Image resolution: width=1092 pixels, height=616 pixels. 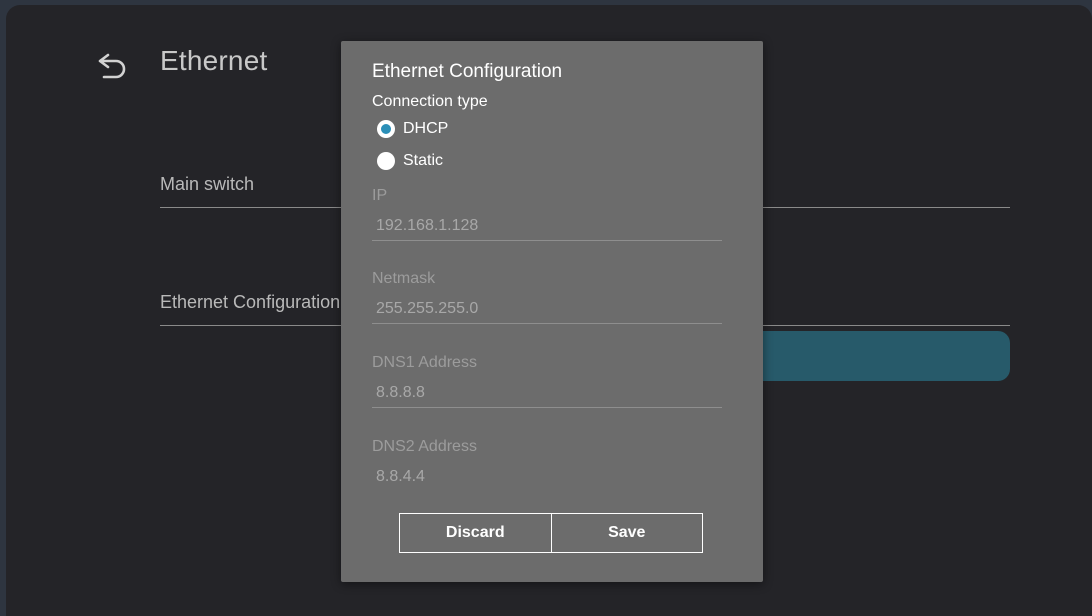 What do you see at coordinates (547, 226) in the screenshot?
I see `ip-field` at bounding box center [547, 226].